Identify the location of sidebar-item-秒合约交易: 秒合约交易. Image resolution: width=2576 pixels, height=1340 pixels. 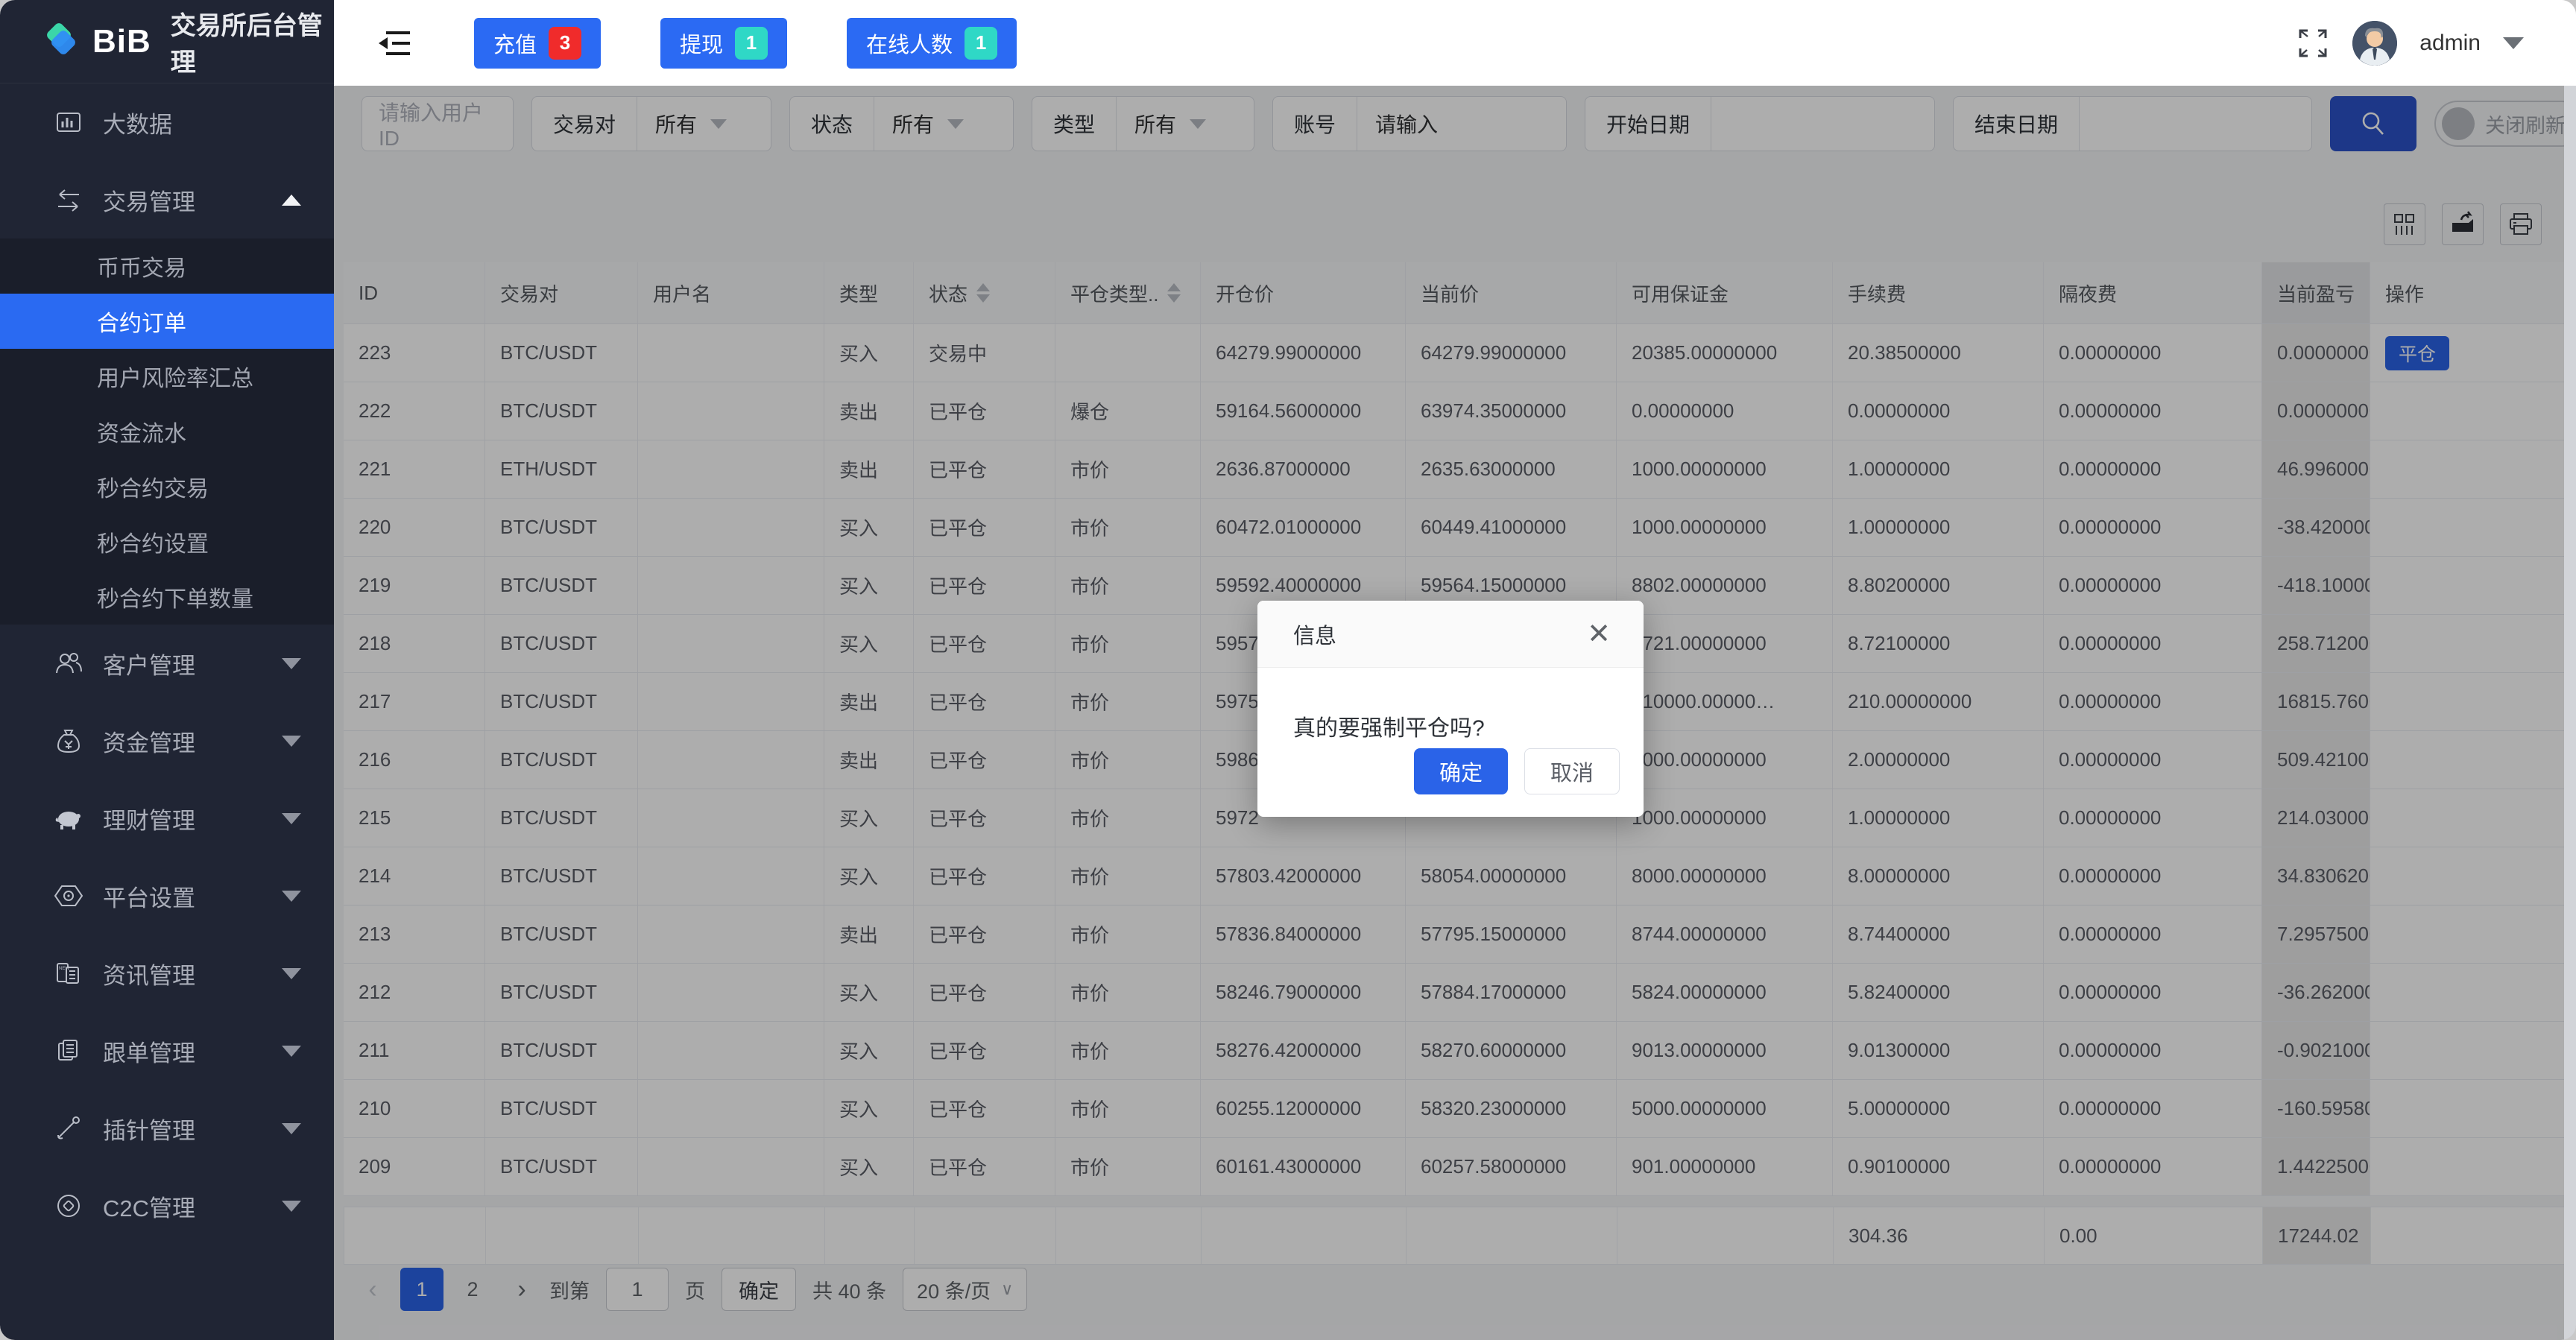
(167, 487).